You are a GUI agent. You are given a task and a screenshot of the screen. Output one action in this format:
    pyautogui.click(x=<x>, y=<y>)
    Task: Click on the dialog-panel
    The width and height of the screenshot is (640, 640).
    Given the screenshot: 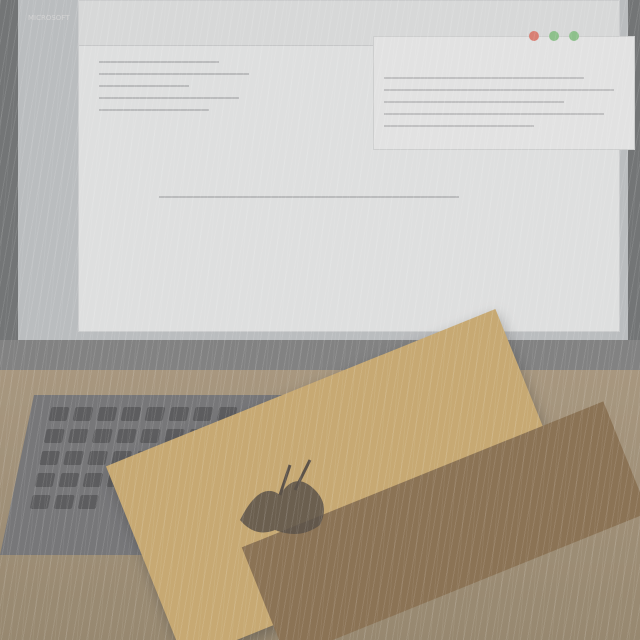 What is the action you would take?
    pyautogui.click(x=504, y=90)
    